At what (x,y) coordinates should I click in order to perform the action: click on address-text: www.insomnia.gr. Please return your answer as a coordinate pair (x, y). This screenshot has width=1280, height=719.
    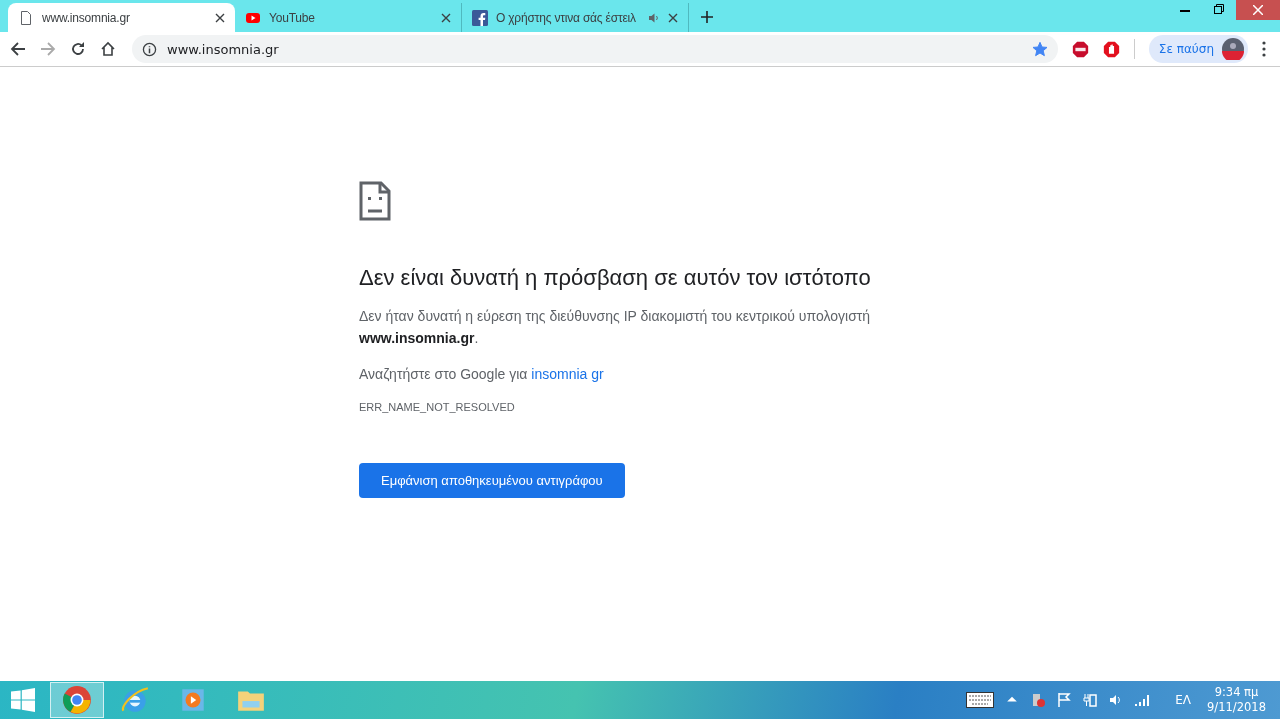
    Looking at the image, I should click on (223, 49).